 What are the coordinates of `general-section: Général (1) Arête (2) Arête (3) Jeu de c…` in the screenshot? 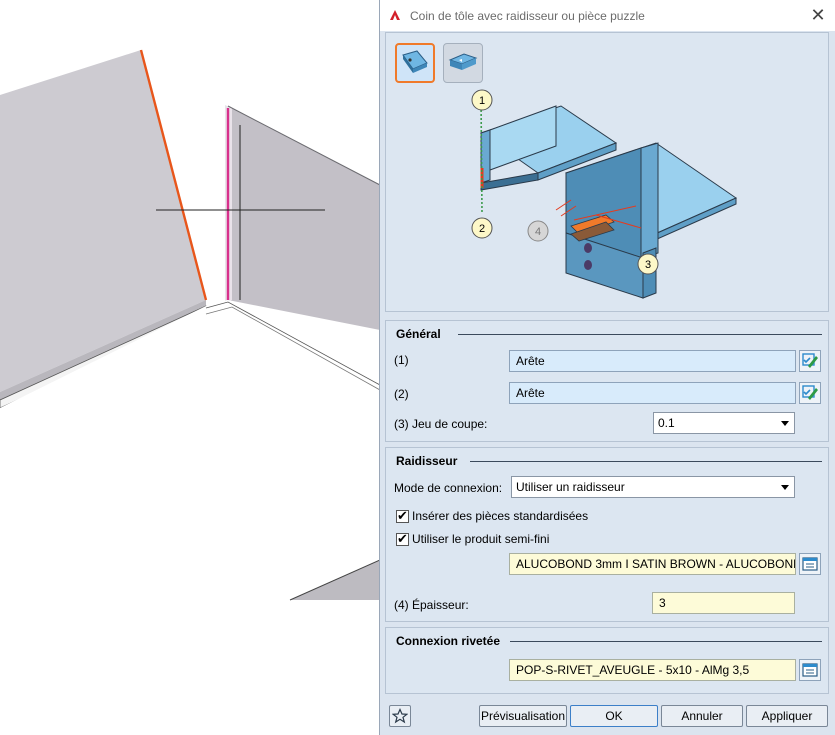 It's located at (607, 381).